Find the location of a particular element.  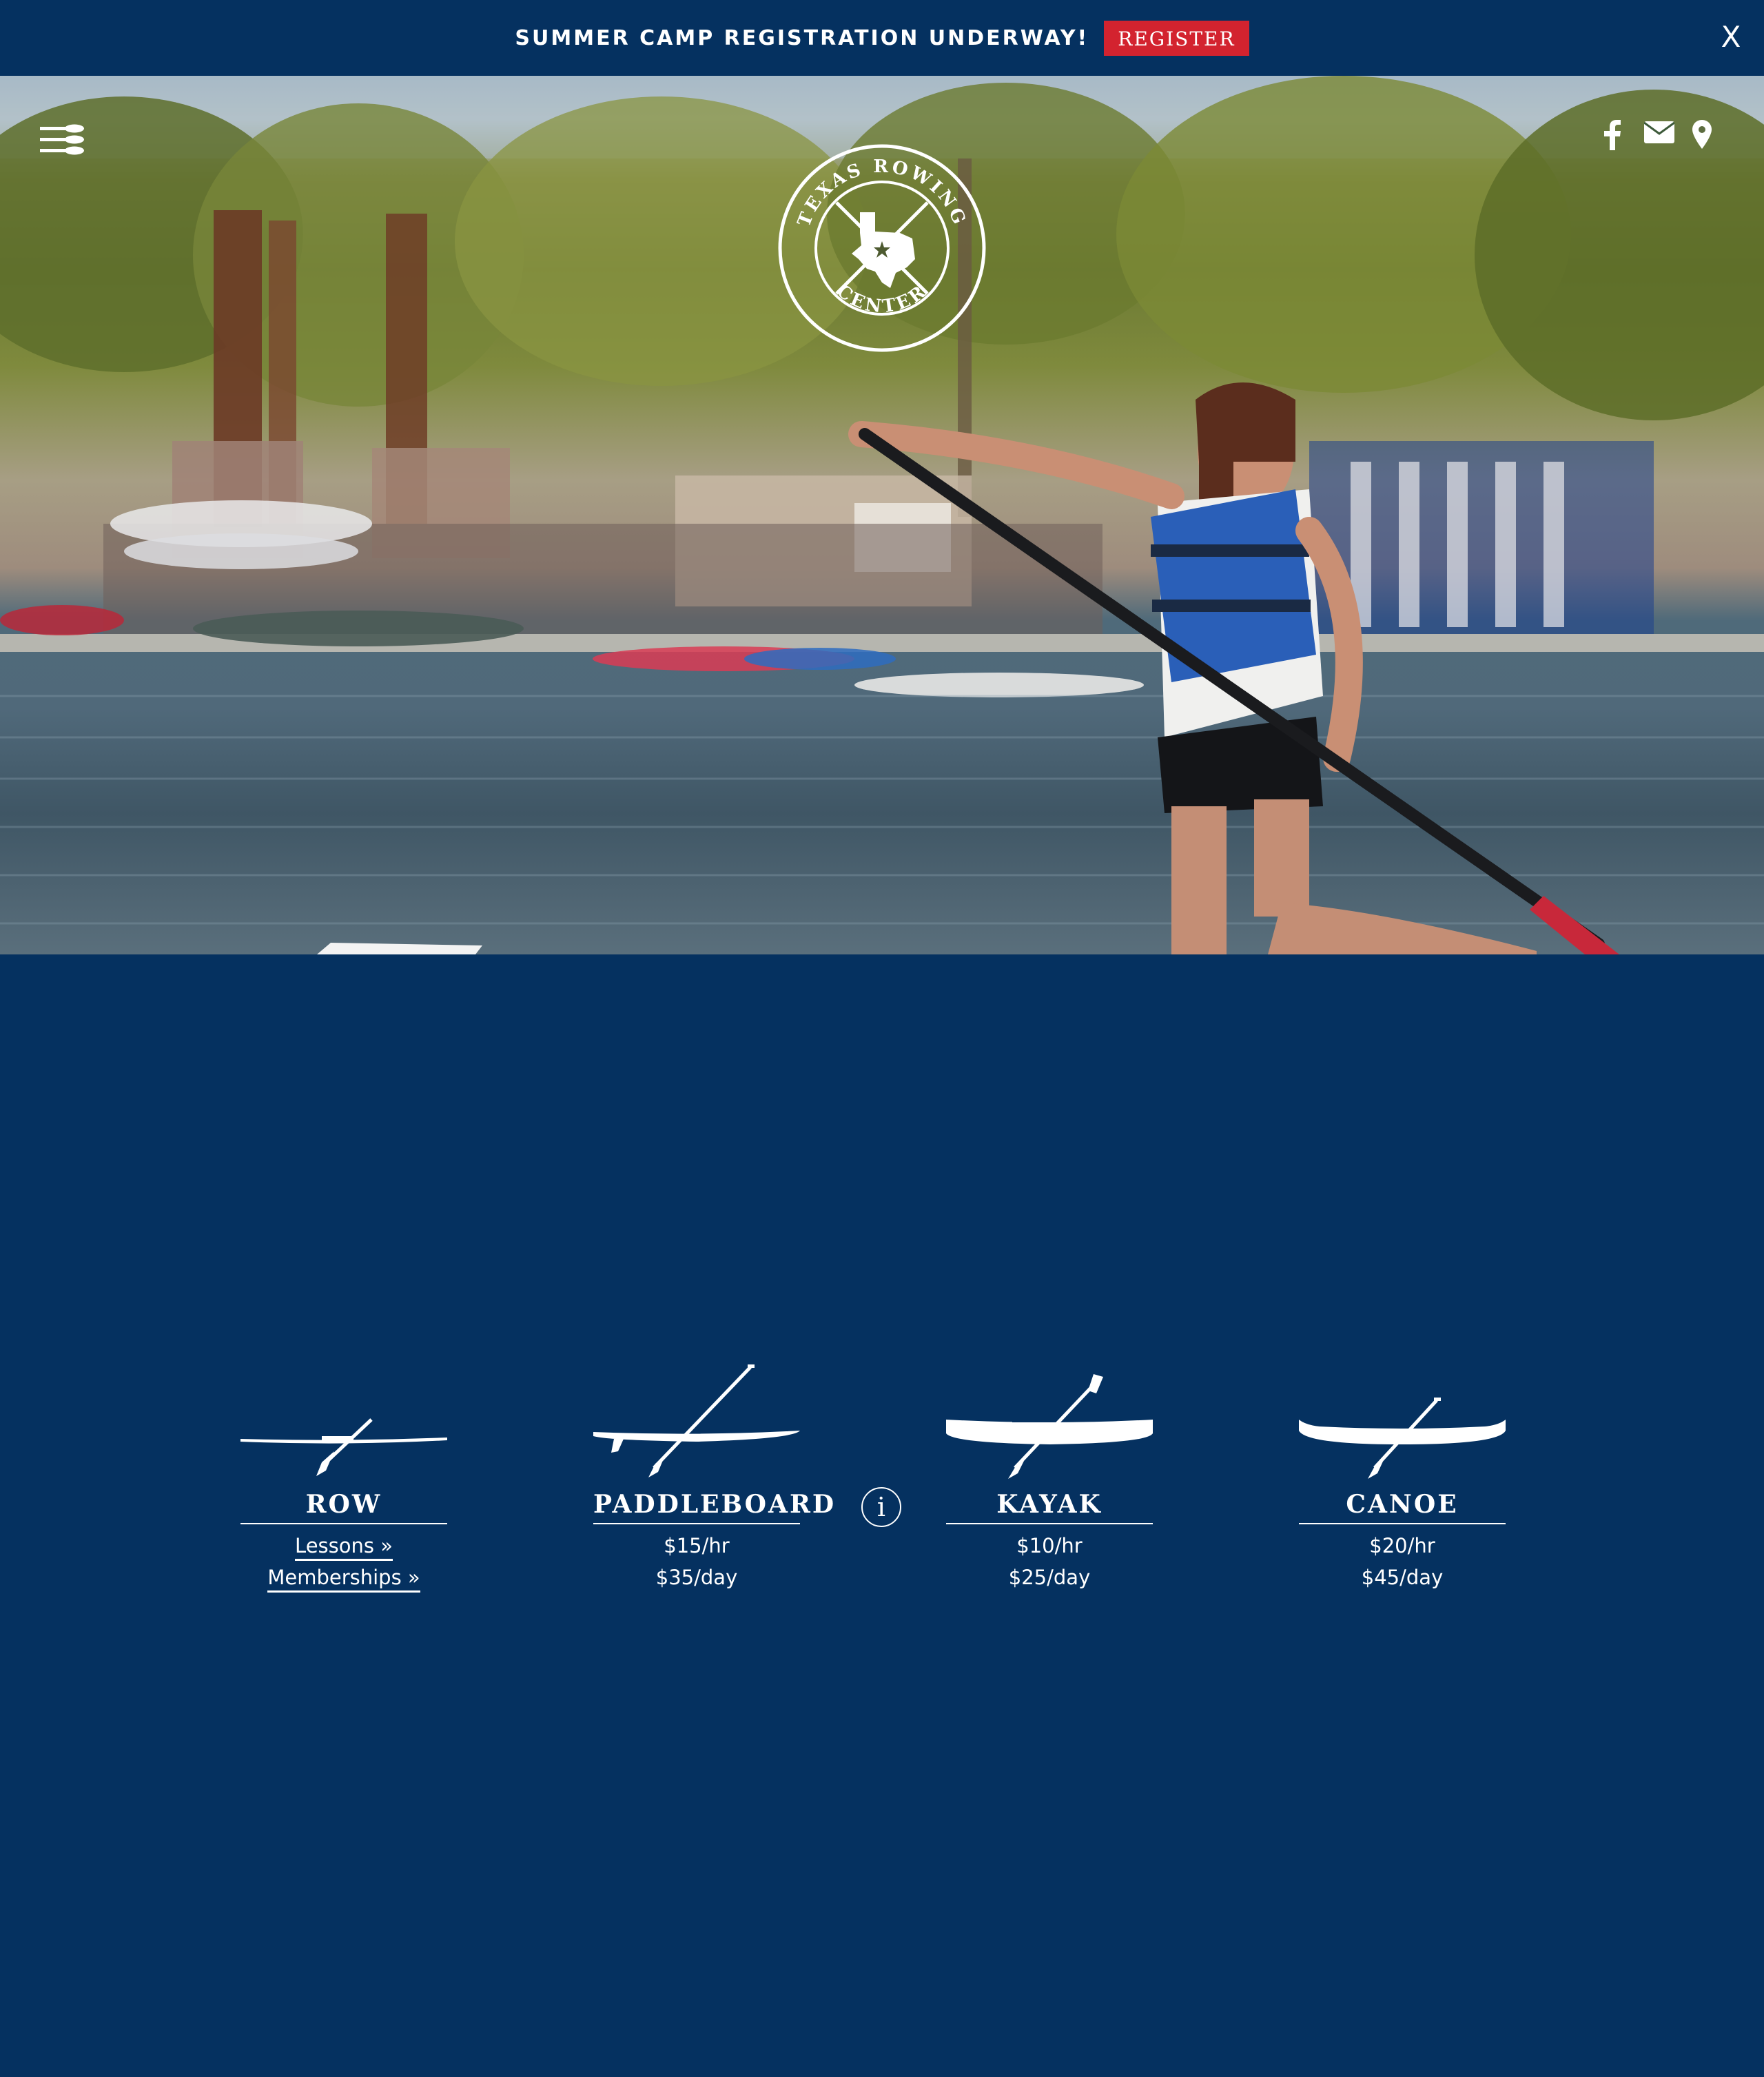

menu-oars-icon is located at coordinates (62, 140).